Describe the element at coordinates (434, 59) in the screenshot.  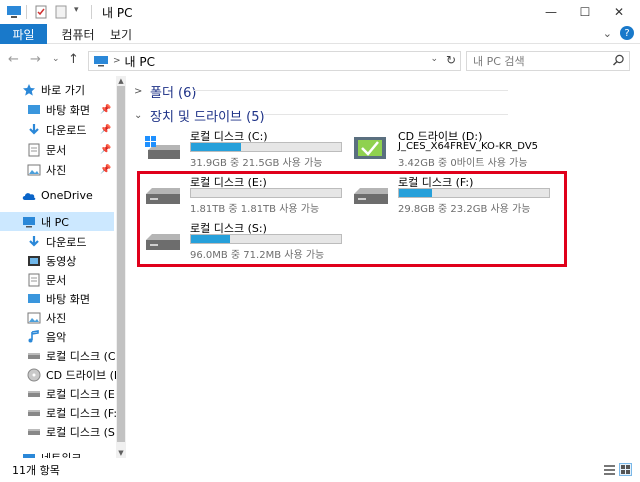
I see `address-dropdown-icon: ⌄` at that location.